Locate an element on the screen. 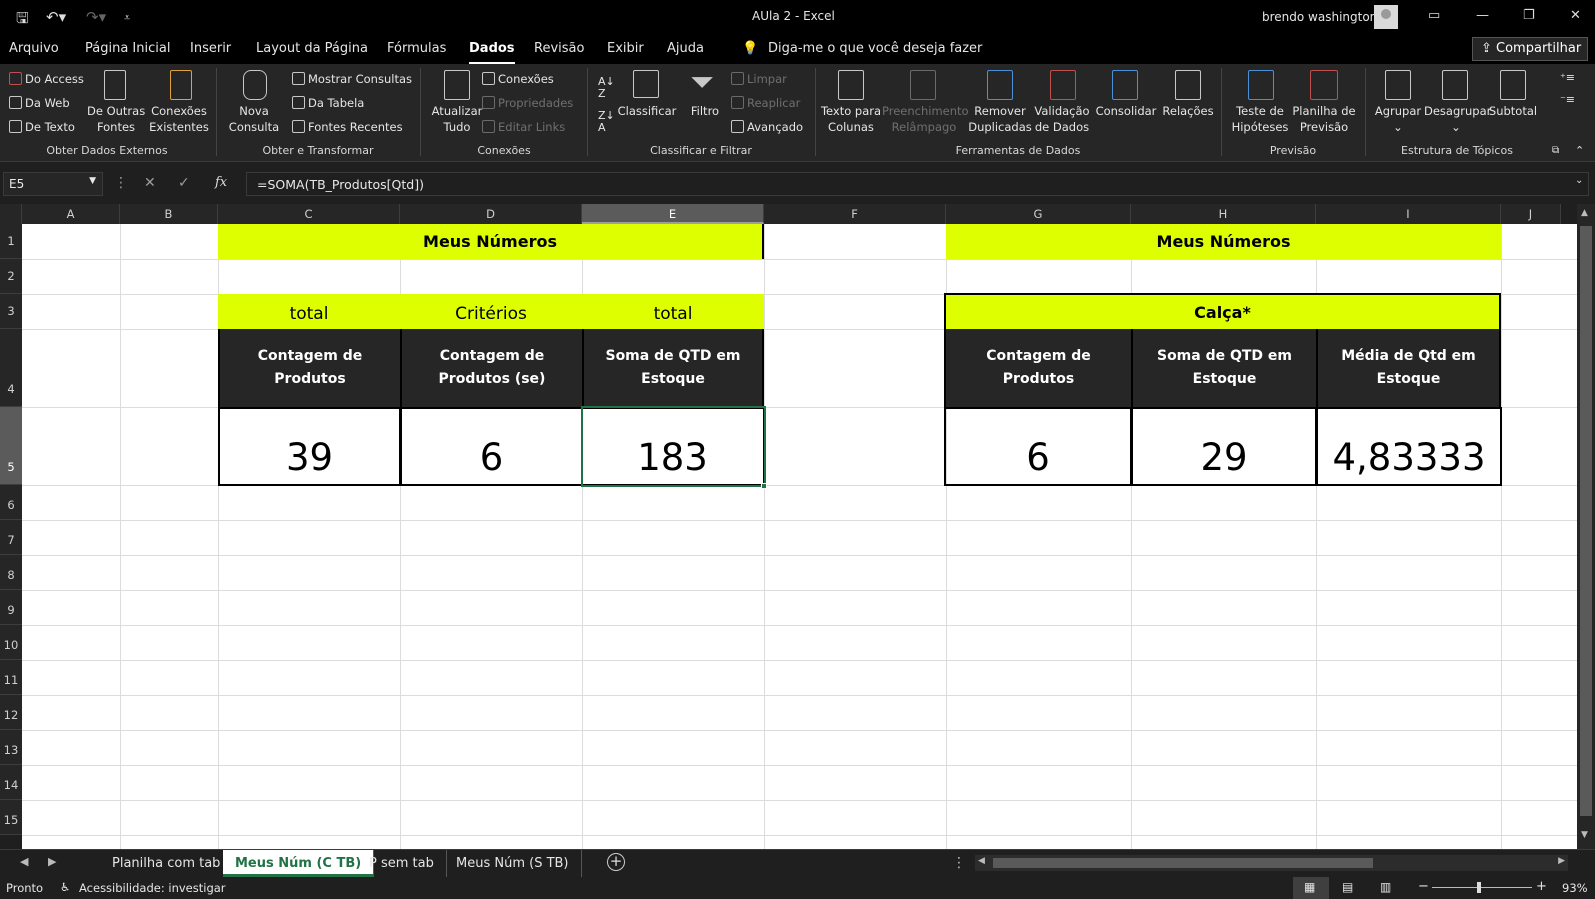  refresh-all-button: Atualizar Tudo is located at coordinates (457, 119).